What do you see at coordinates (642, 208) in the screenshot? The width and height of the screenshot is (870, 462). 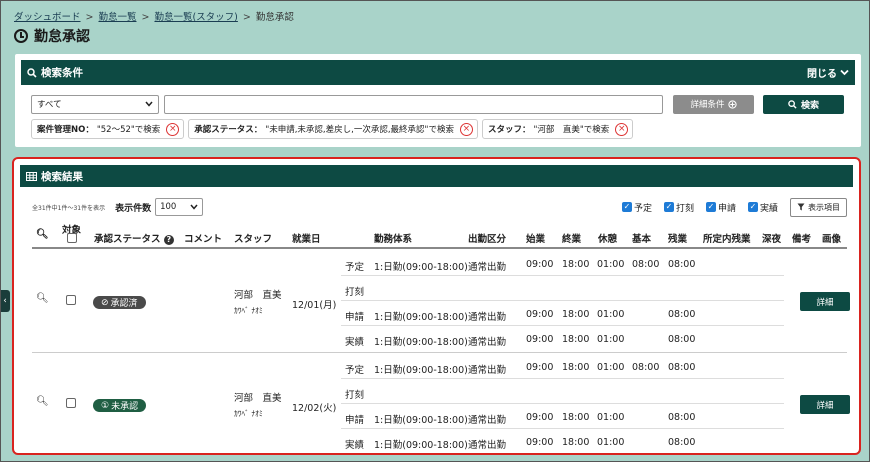 I see `filter-label: 予定` at bounding box center [642, 208].